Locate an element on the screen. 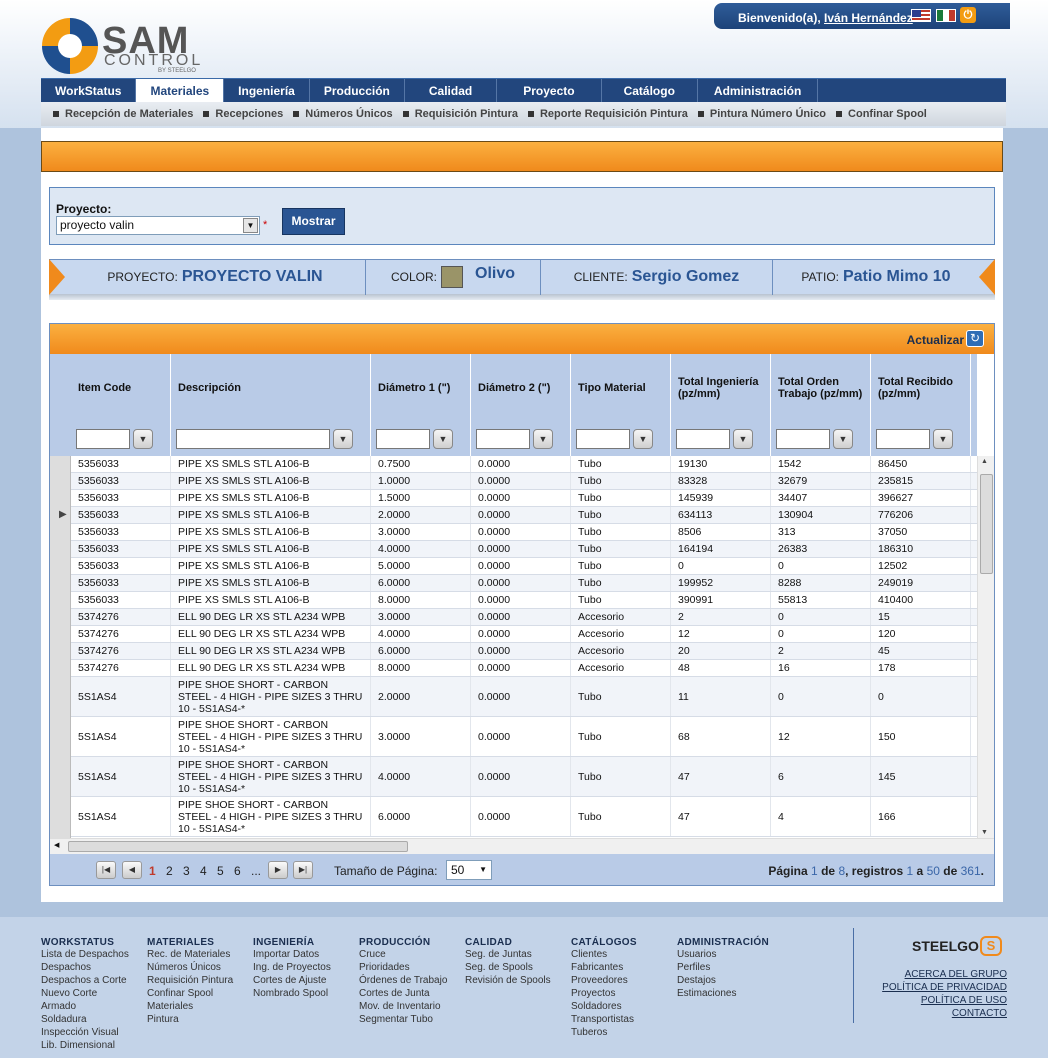 The height and width of the screenshot is (1058, 1048). footer-link: Despachos a Corte is located at coordinates (85, 980).